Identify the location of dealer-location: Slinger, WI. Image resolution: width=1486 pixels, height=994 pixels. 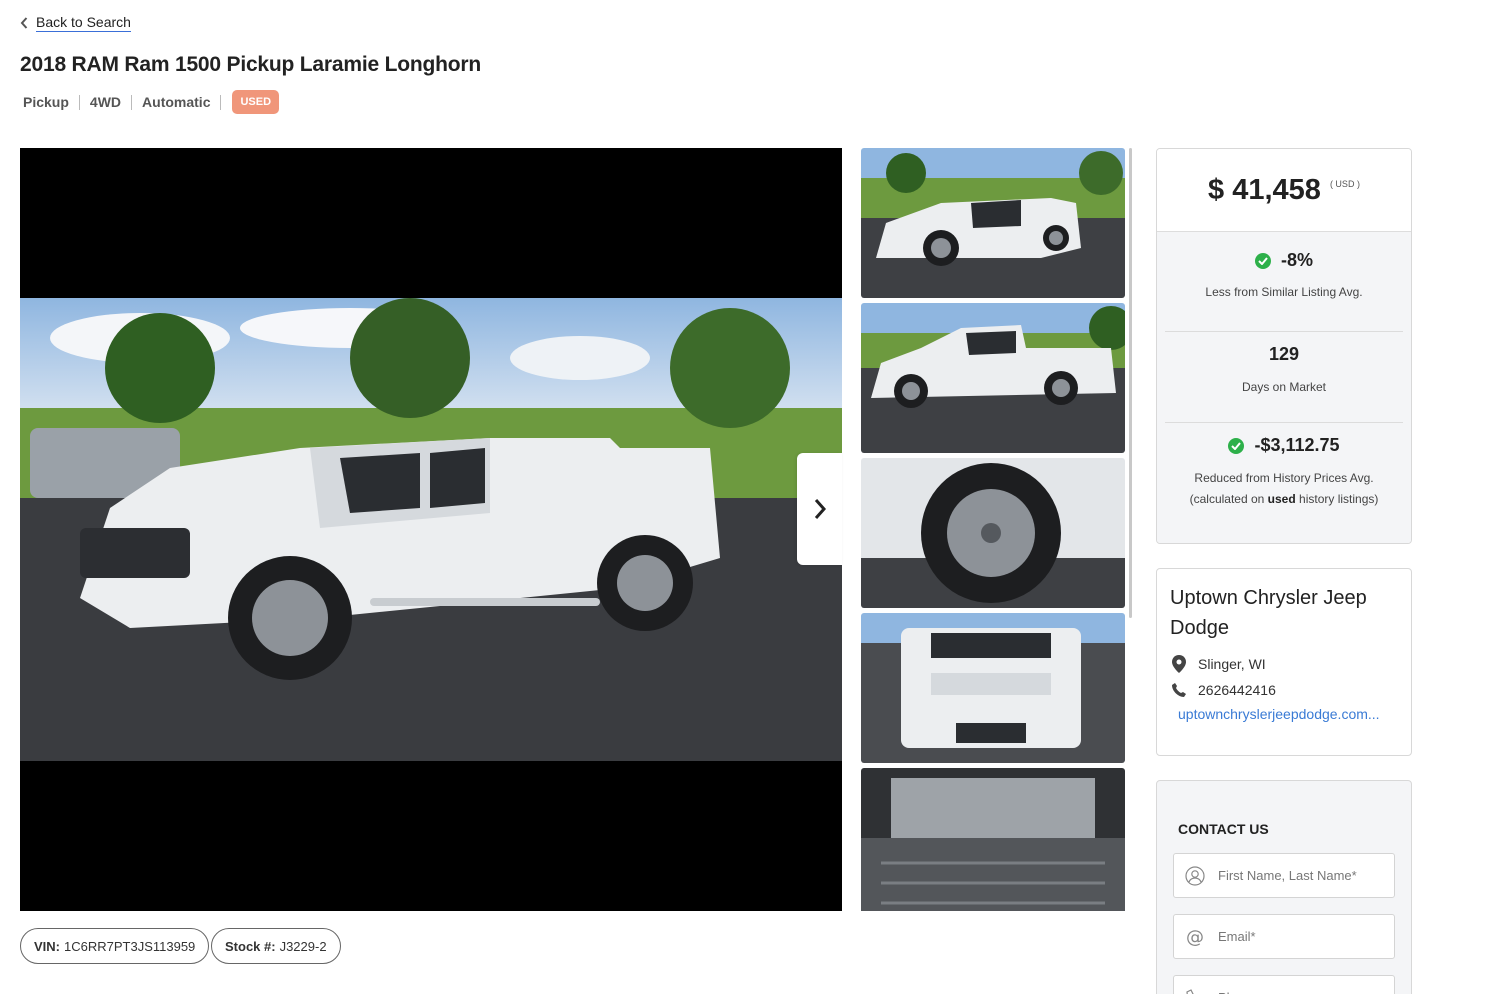
(1284, 664).